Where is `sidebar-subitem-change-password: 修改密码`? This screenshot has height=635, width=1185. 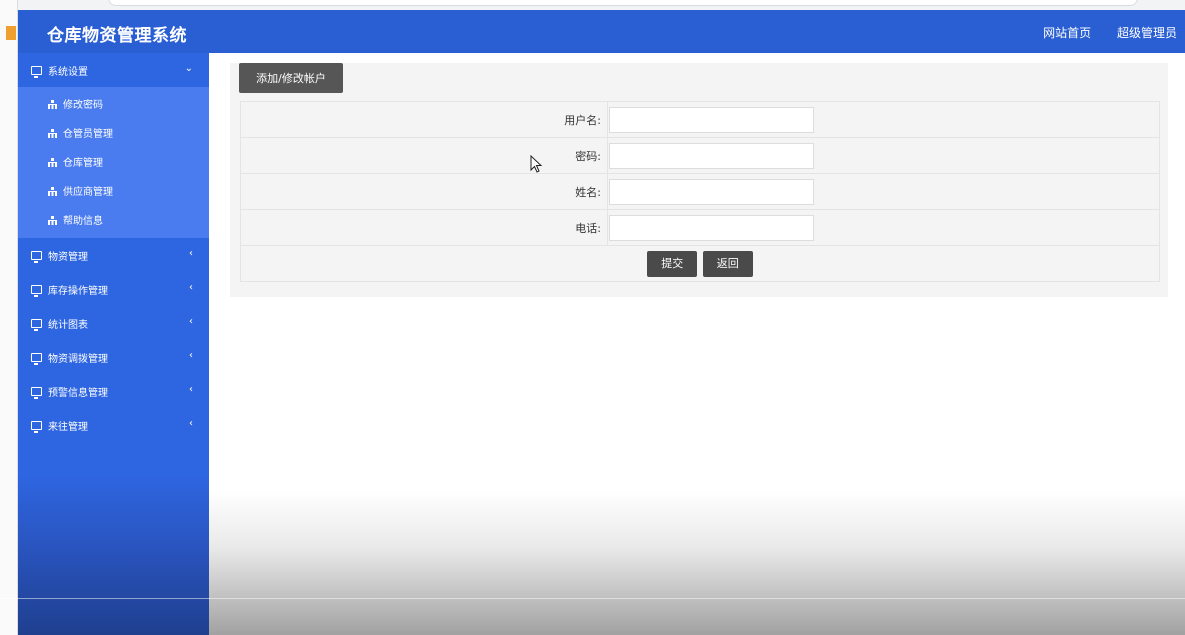
sidebar-subitem-change-password: 修改密码 is located at coordinates (113, 103).